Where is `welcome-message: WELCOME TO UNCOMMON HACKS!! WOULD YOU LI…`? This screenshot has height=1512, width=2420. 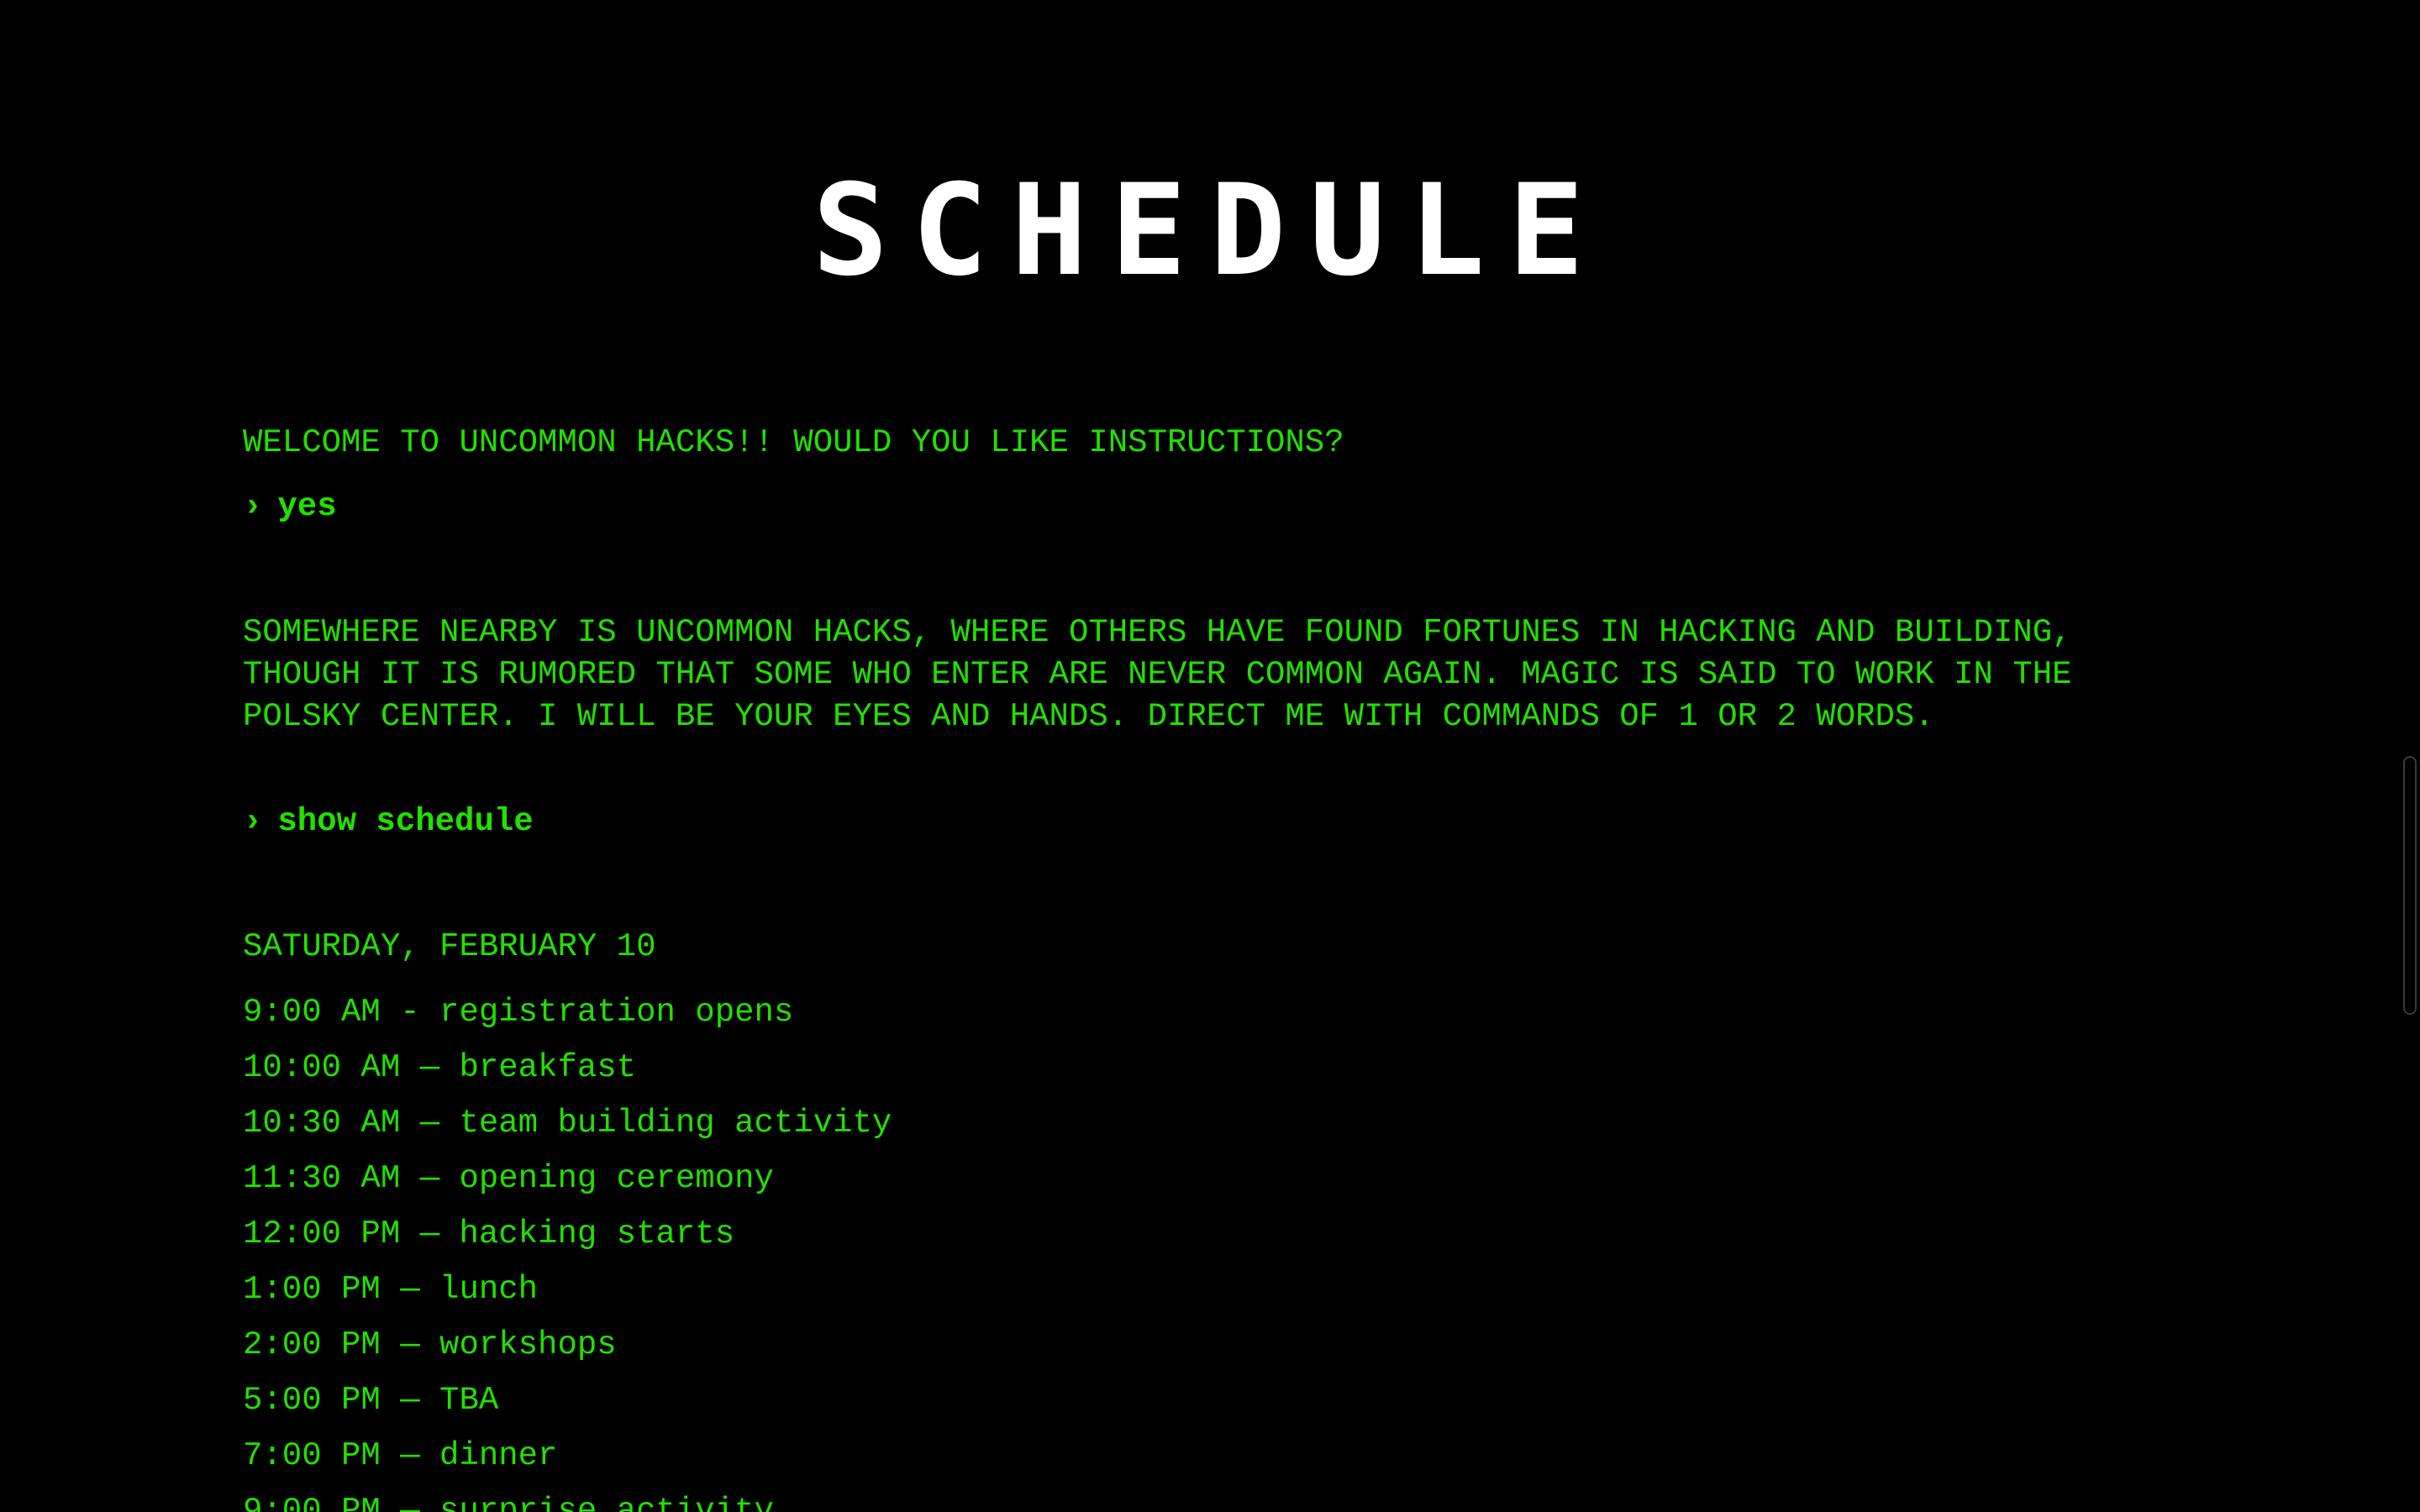
welcome-message: WELCOME TO UNCOMMON HACKS!! WOULD YOU LI… is located at coordinates (794, 442).